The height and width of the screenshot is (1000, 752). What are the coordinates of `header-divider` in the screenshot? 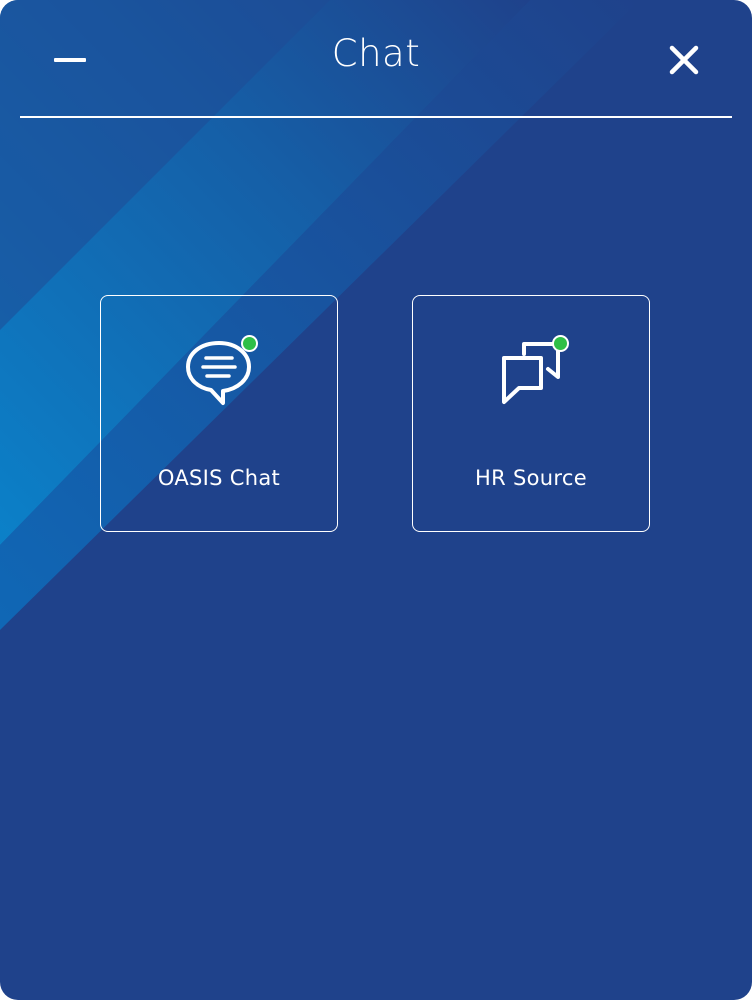 It's located at (376, 117).